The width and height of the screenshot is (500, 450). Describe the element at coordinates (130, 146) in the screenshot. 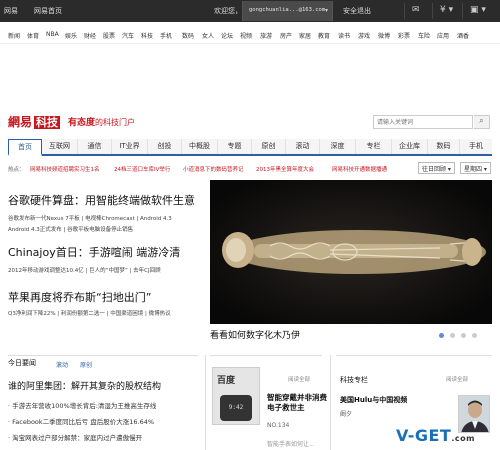

I see `tab-it-industry: IT业界` at that location.